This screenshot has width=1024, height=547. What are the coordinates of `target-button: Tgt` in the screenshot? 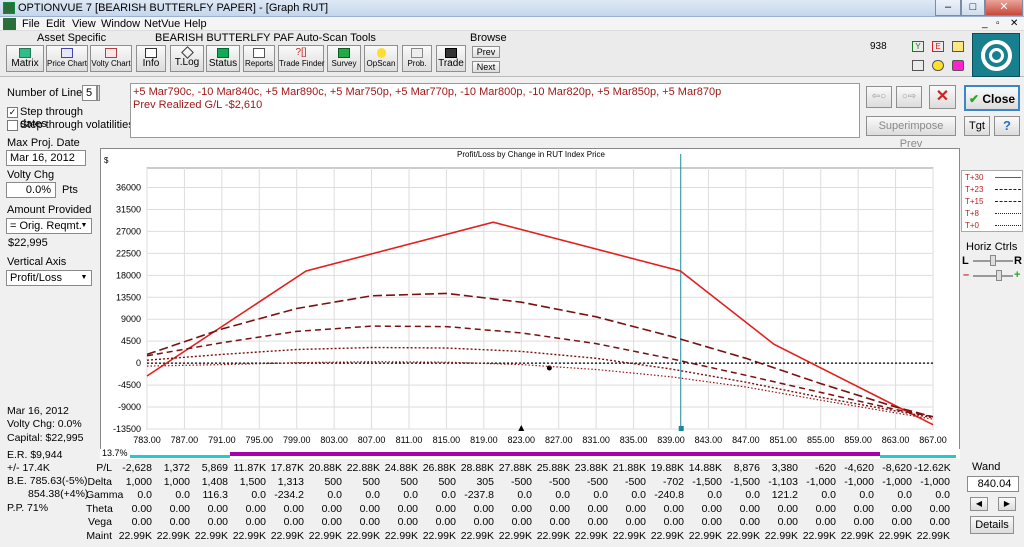 It's located at (977, 126).